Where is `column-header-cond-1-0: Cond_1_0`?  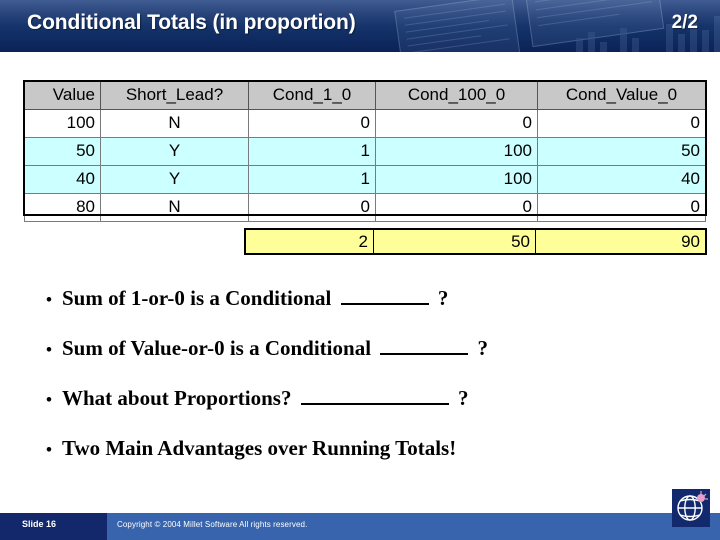 column-header-cond-1-0: Cond_1_0 is located at coordinates (312, 95).